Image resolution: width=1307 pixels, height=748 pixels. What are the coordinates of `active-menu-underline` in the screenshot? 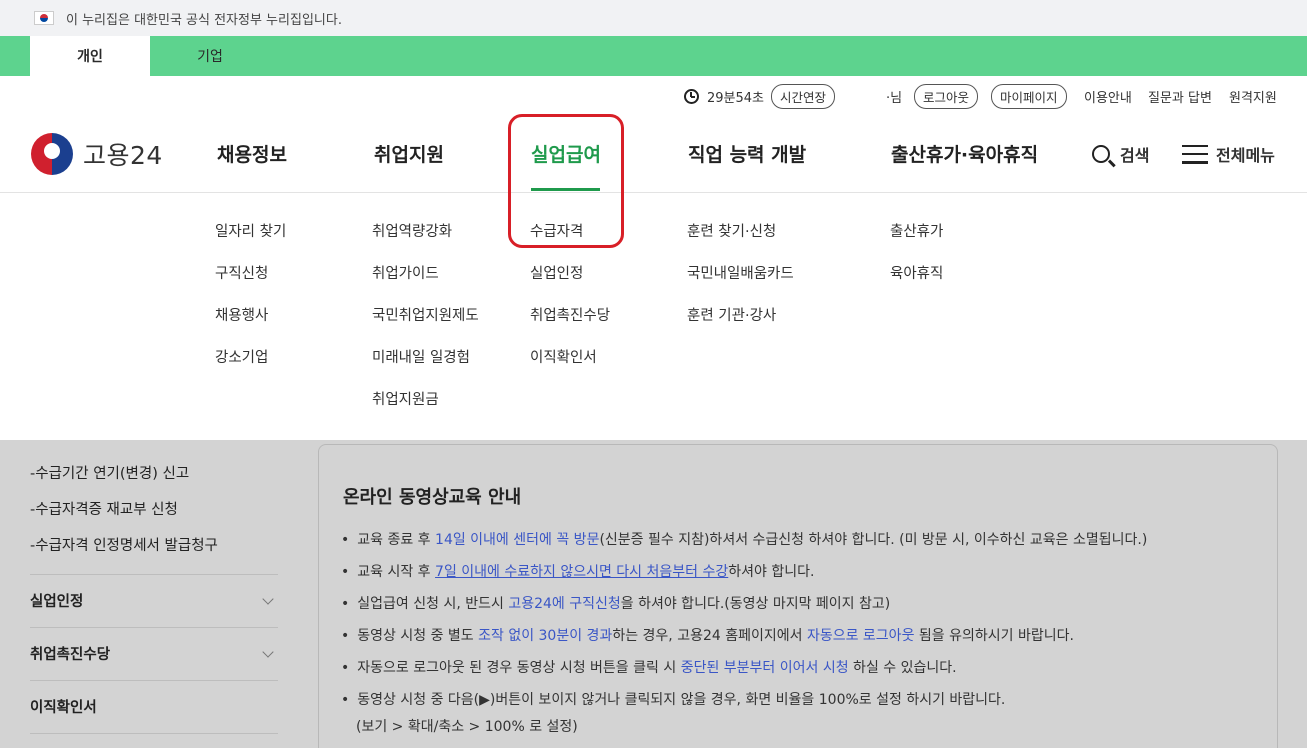 It's located at (565, 189).